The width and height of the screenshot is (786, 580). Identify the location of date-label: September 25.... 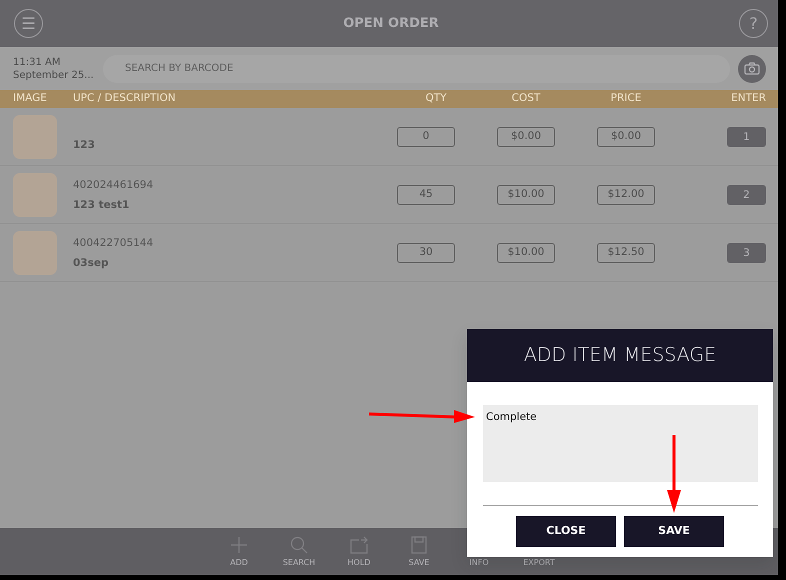
(54, 75).